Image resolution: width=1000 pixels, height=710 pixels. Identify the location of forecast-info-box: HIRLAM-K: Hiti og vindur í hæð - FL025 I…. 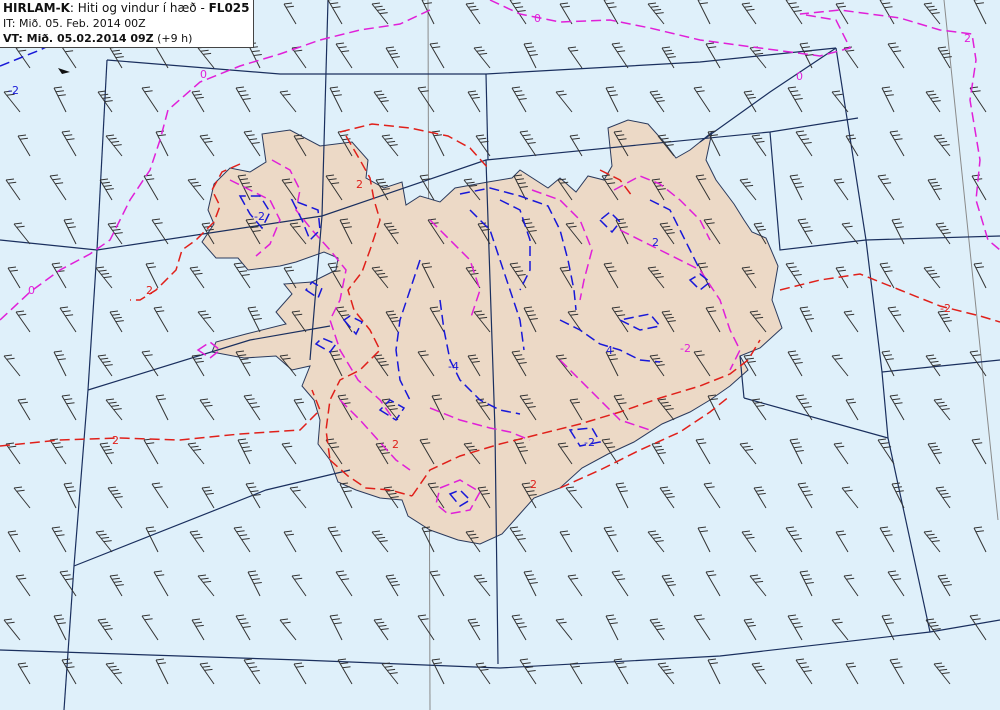
(127, 24).